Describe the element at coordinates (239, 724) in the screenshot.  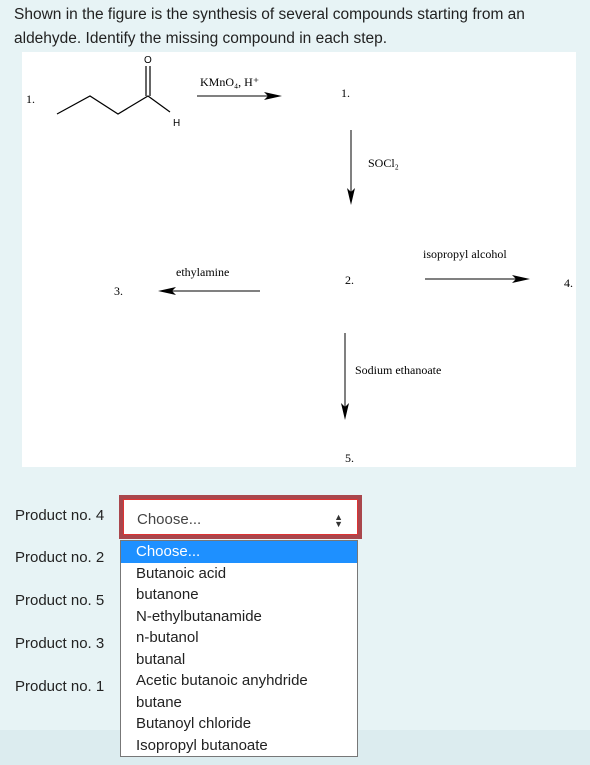
I see `option: Butanoyl chloride` at that location.